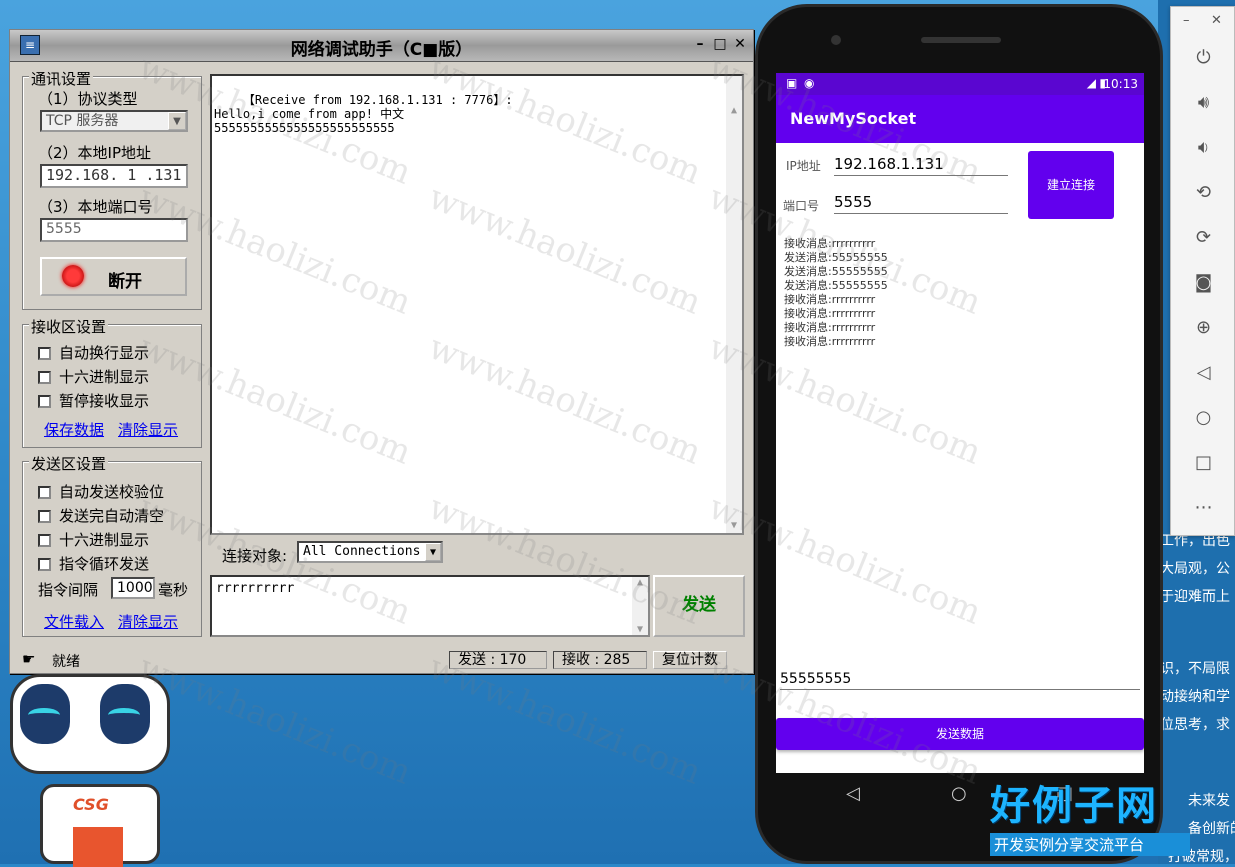  What do you see at coordinates (1195, 725) in the screenshot?
I see `doc-line: 位思考，求` at bounding box center [1195, 725].